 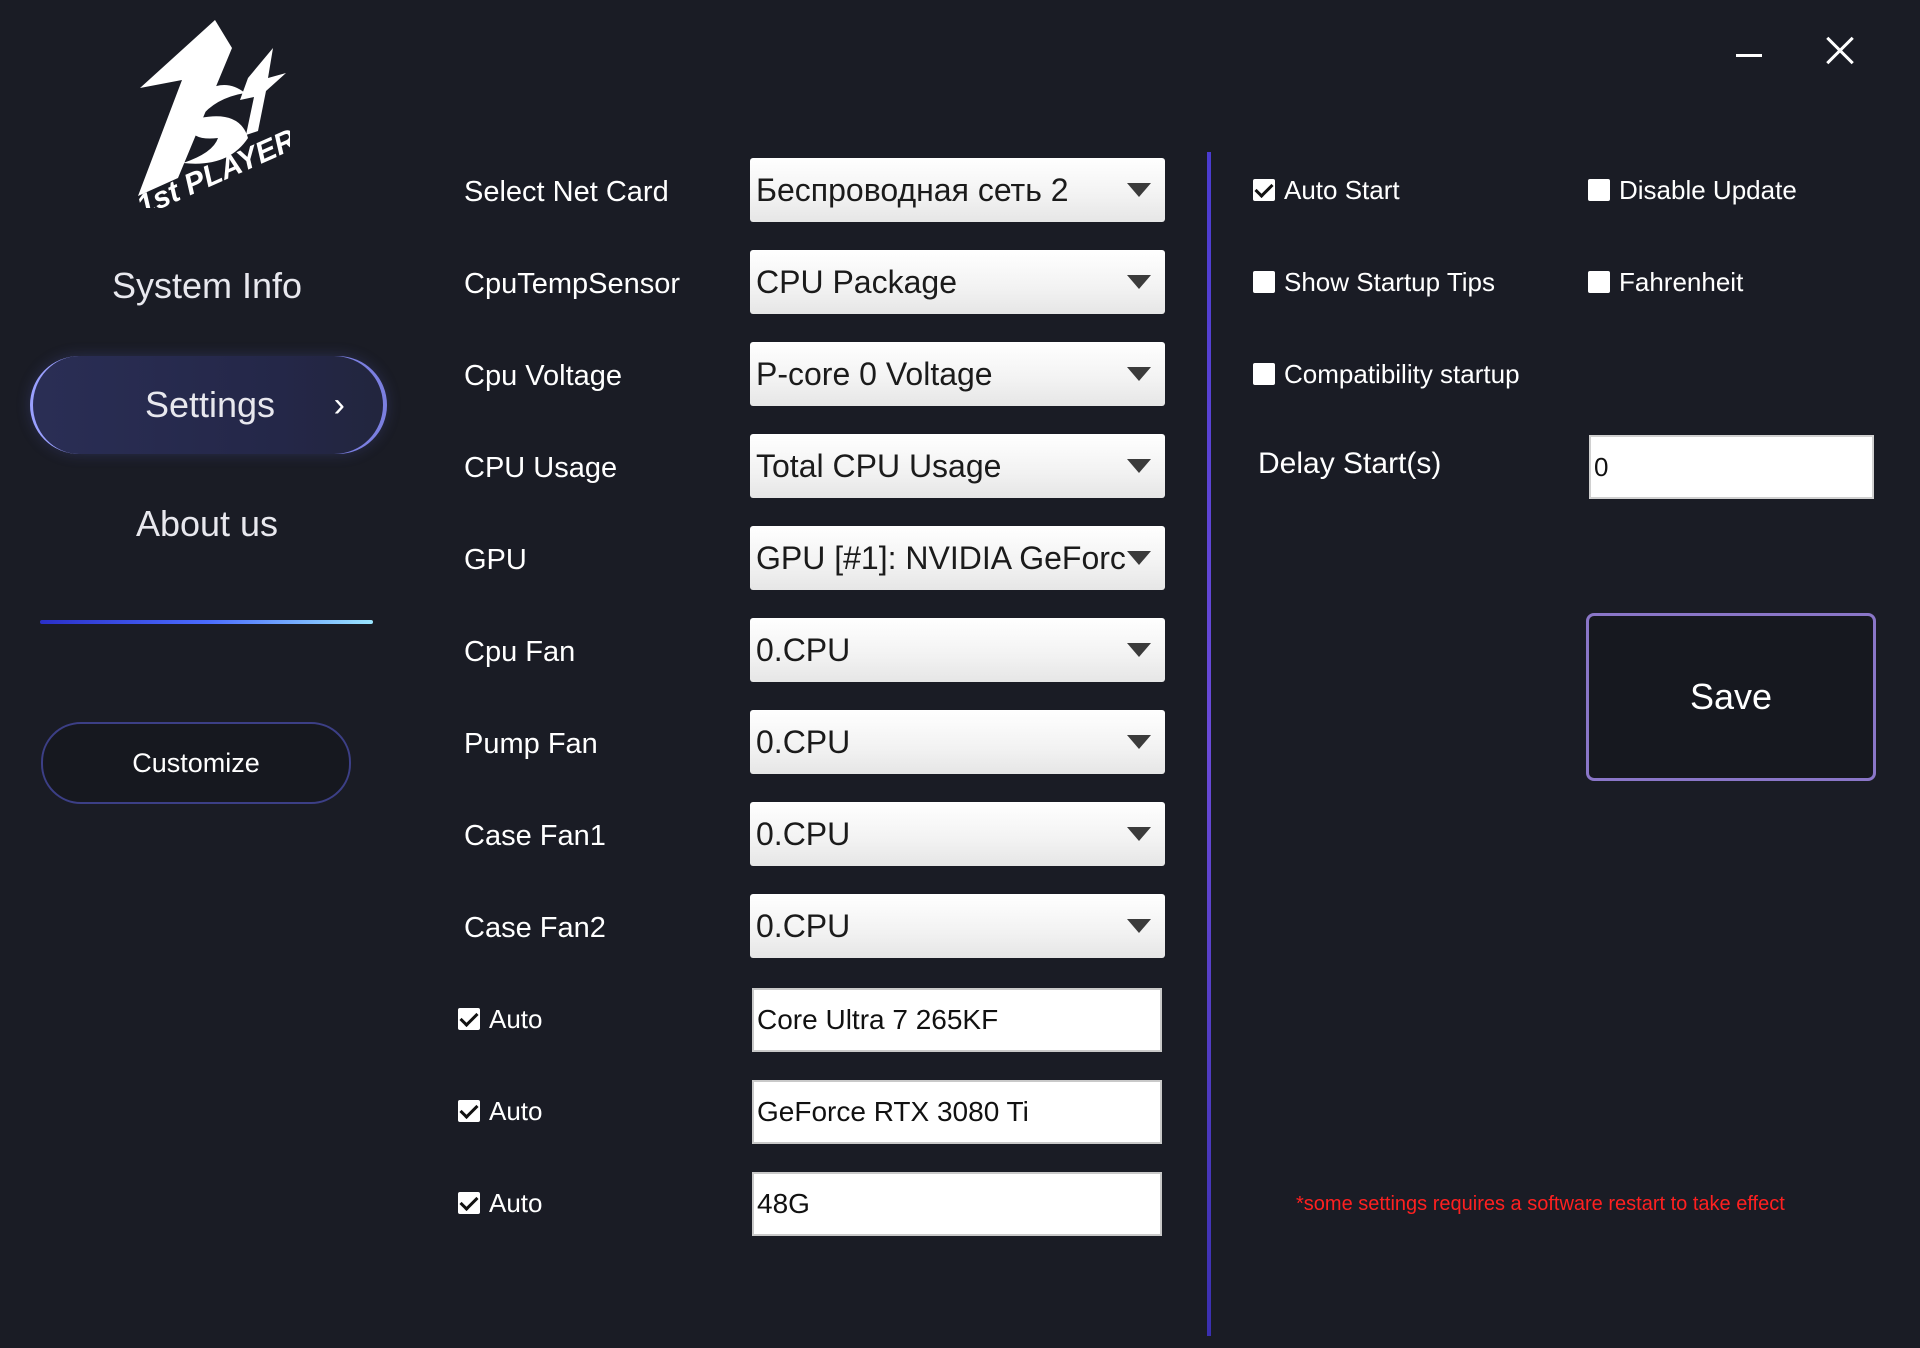 I want to click on auto-gpu-label: Auto, so click(x=516, y=1111).